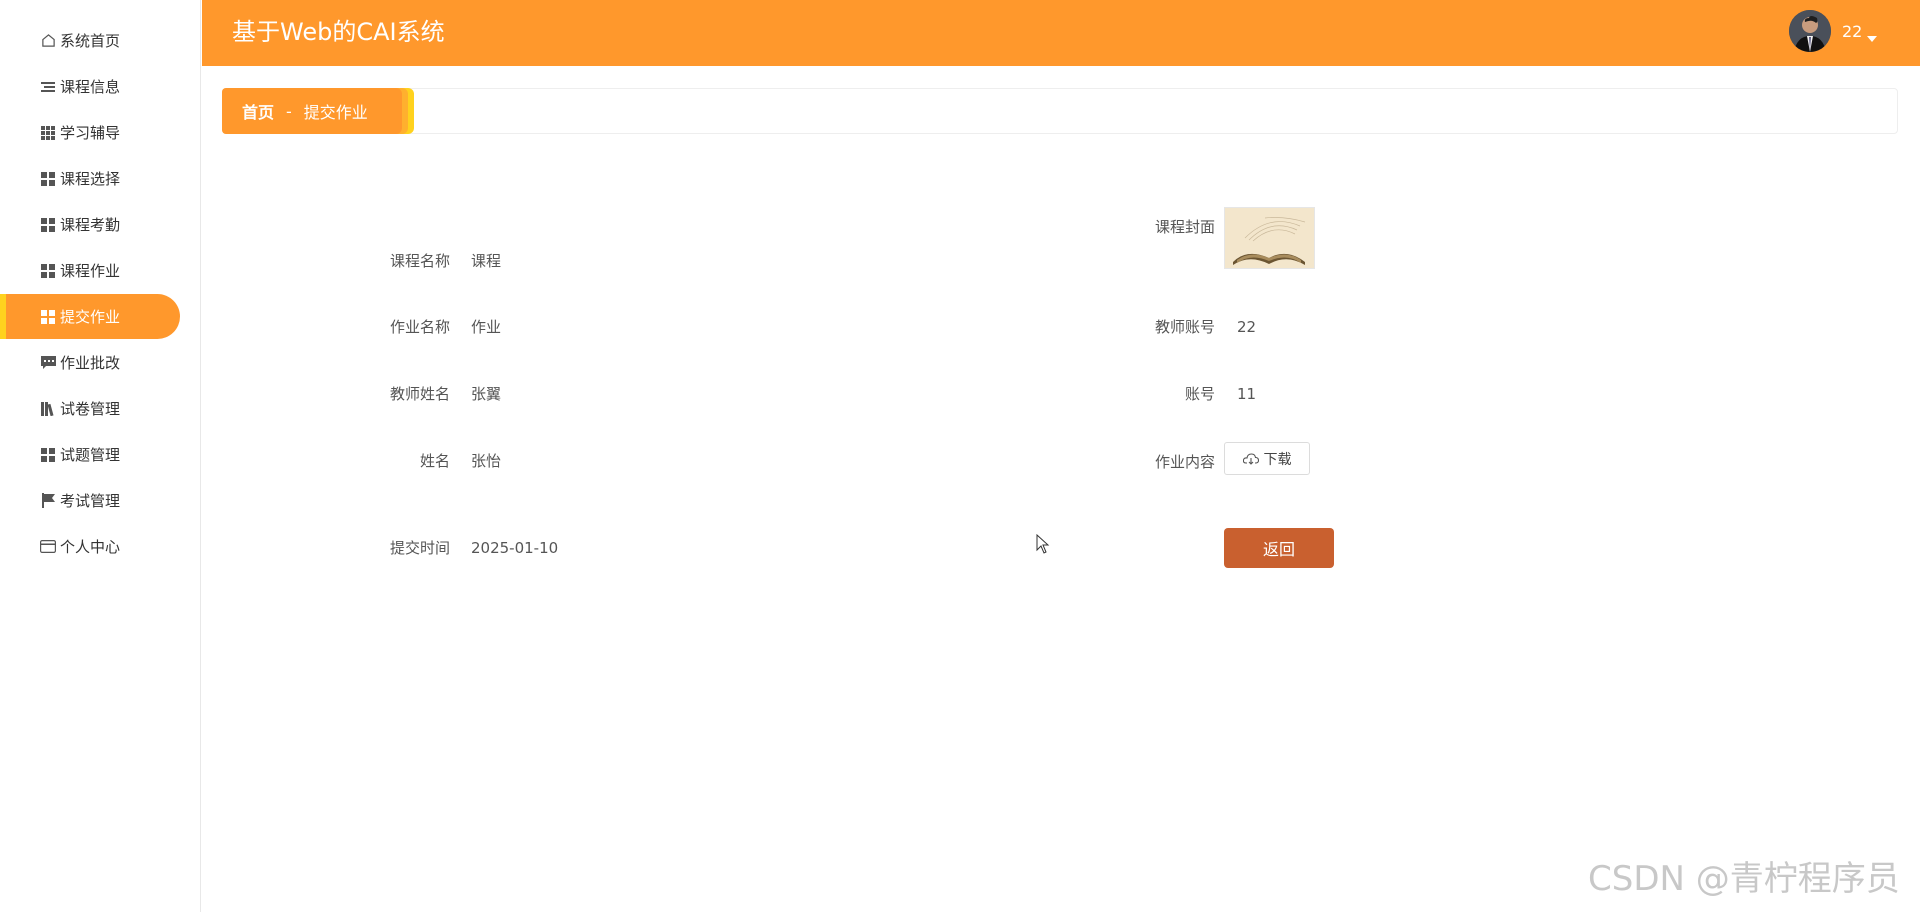  Describe the element at coordinates (1277, 459) in the screenshot. I see `download-label: 下载` at that location.